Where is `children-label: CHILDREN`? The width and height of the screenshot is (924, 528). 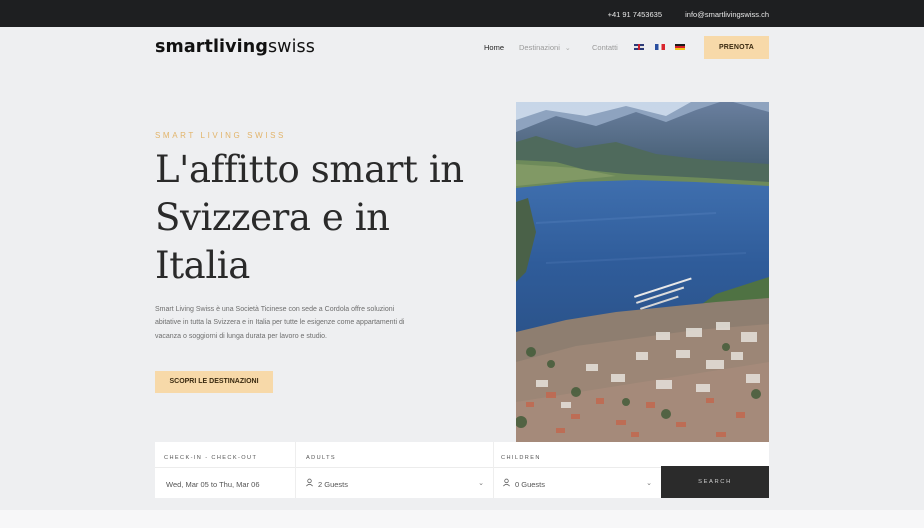 children-label: CHILDREN is located at coordinates (521, 458).